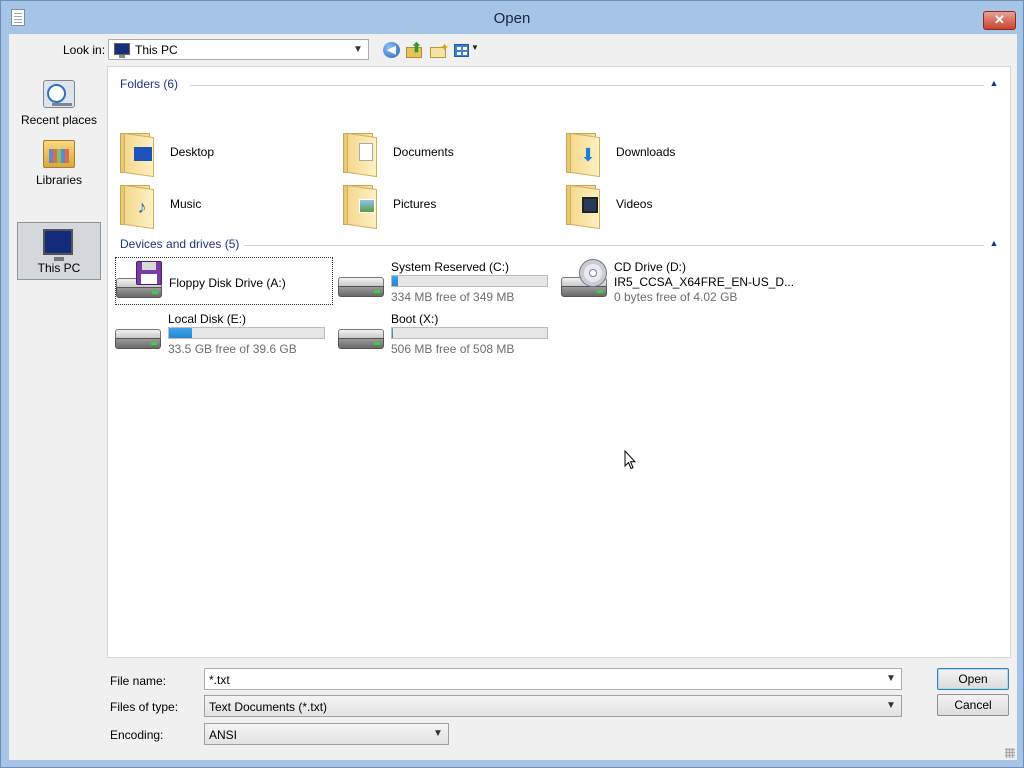 This screenshot has width=1024, height=768. What do you see at coordinates (137, 206) in the screenshot?
I see `music-folder-icon: ♪` at bounding box center [137, 206].